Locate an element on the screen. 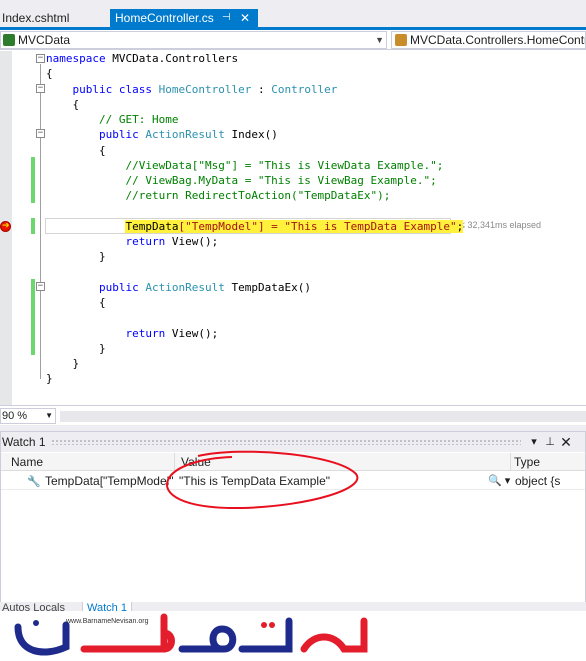 This screenshot has height=661, width=586. annotation-circle is located at coordinates (262, 480).